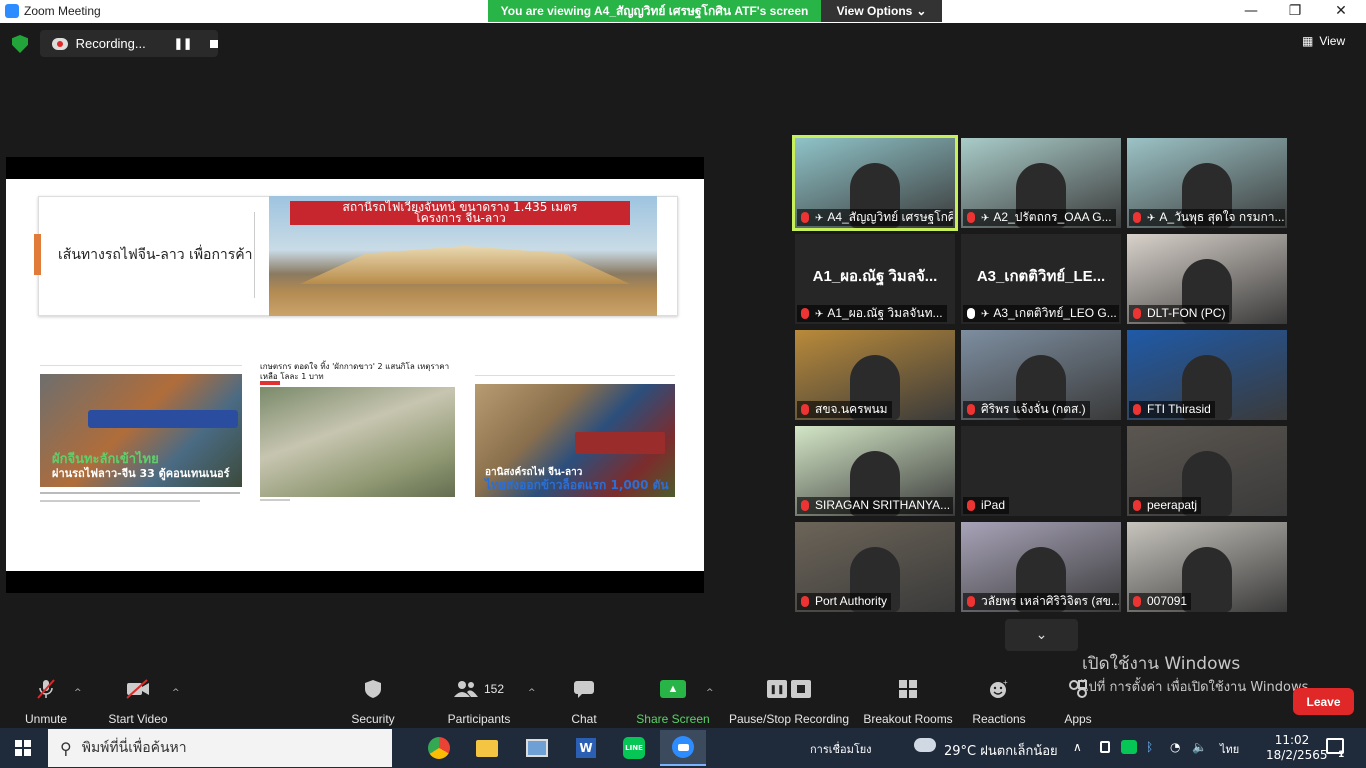  Describe the element at coordinates (1026, 409) in the screenshot. I see `participant-name-label: ศิริพร แจ้งจั่น (กตส.)` at that location.